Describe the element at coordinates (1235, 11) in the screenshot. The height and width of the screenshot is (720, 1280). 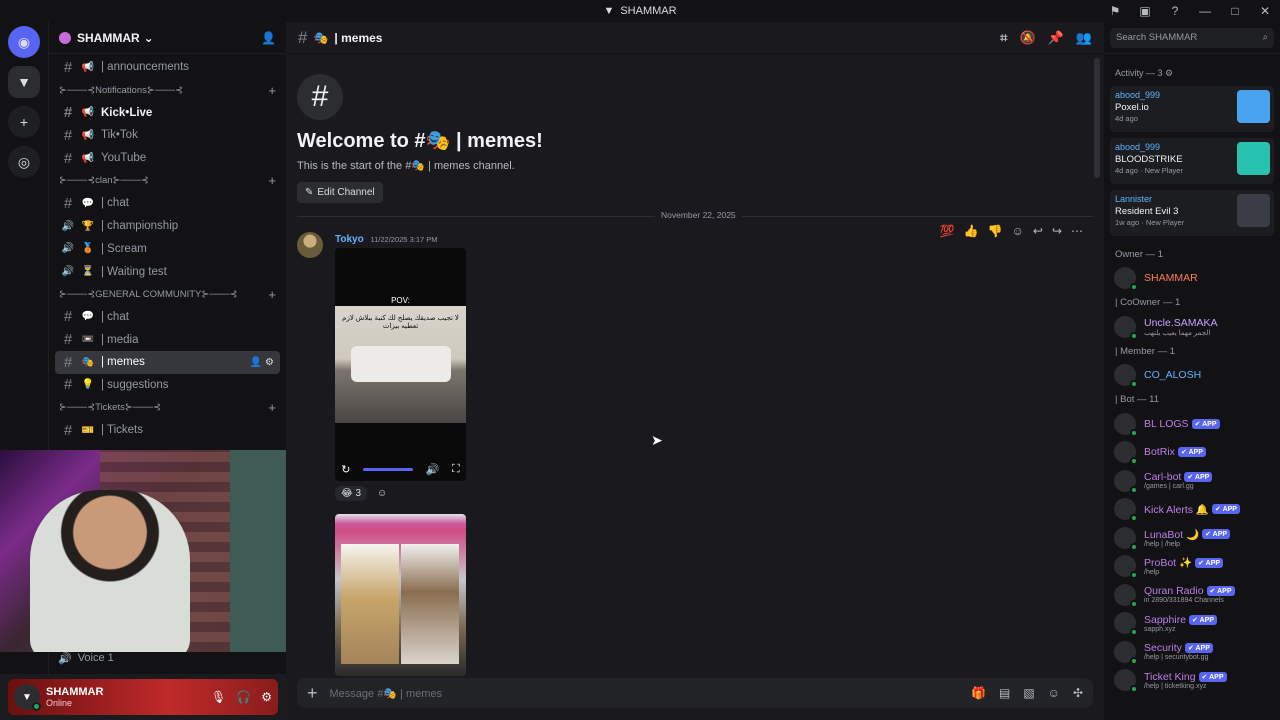
I see `maximize-button: □` at that location.